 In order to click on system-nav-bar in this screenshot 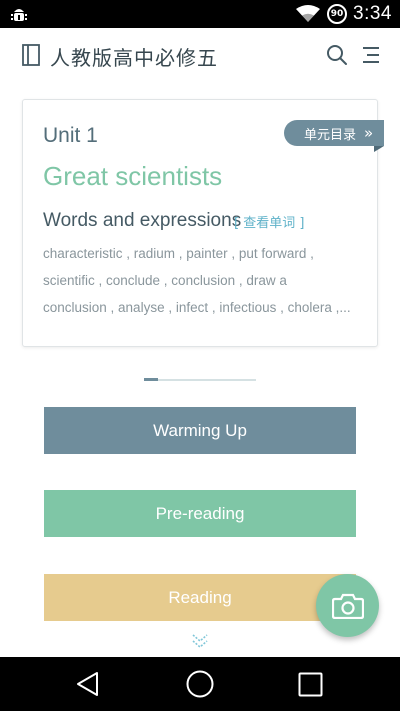, I will do `click(200, 684)`.